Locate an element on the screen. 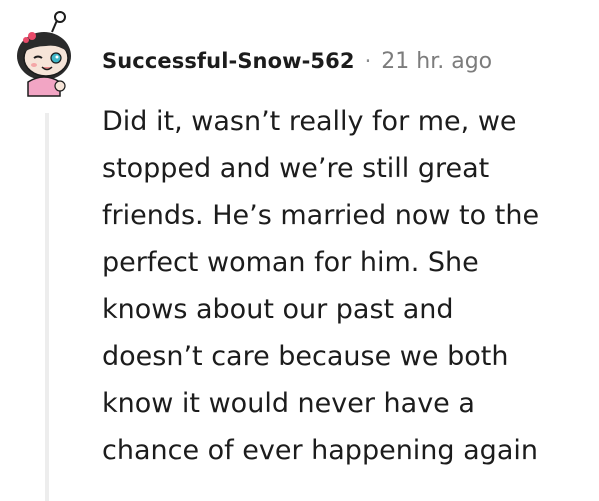 Image resolution: width=599 pixels, height=501 pixels. comment-body-line: knows about our past and is located at coordinates (278, 309).